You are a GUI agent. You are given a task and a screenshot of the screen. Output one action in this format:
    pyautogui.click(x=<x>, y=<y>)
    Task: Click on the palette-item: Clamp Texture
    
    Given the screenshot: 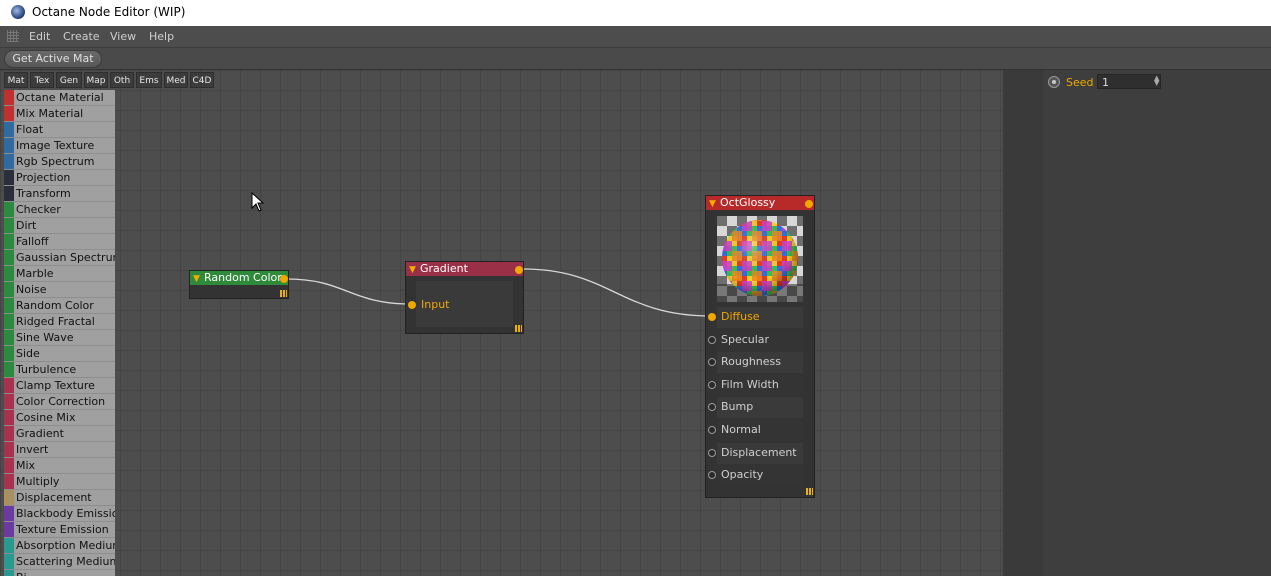 What is the action you would take?
    pyautogui.click(x=59, y=386)
    